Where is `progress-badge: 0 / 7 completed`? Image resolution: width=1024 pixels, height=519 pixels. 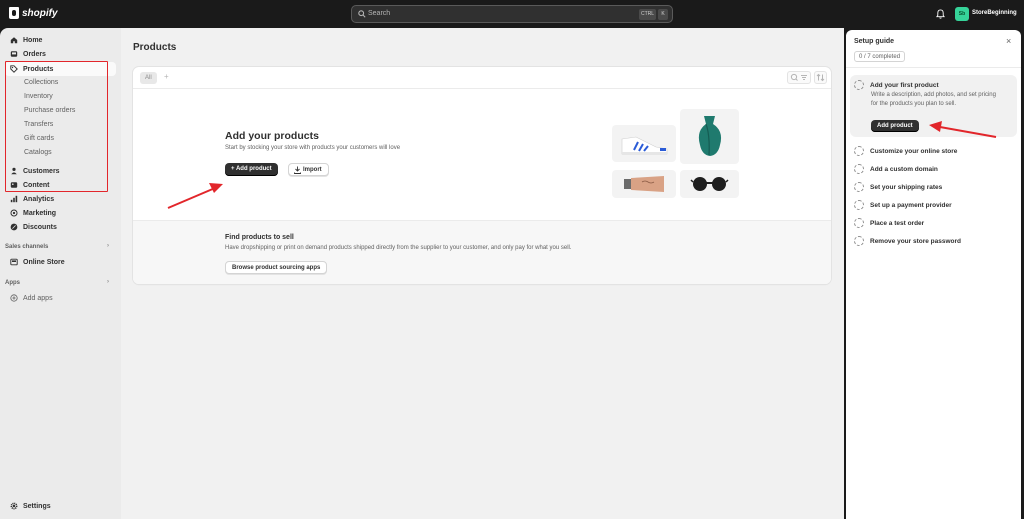 progress-badge: 0 / 7 completed is located at coordinates (880, 56).